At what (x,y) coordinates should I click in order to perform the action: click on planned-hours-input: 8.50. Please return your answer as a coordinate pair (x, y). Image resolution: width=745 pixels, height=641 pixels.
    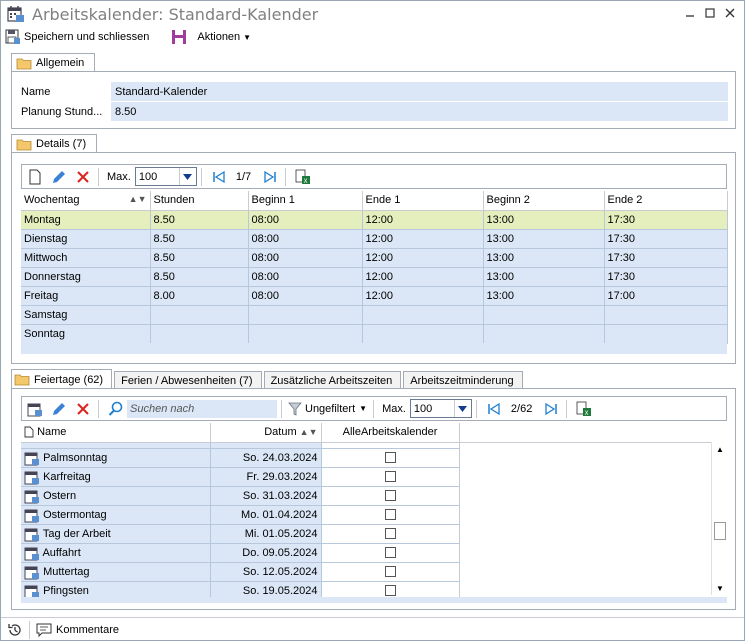
    Looking at the image, I should click on (419, 111).